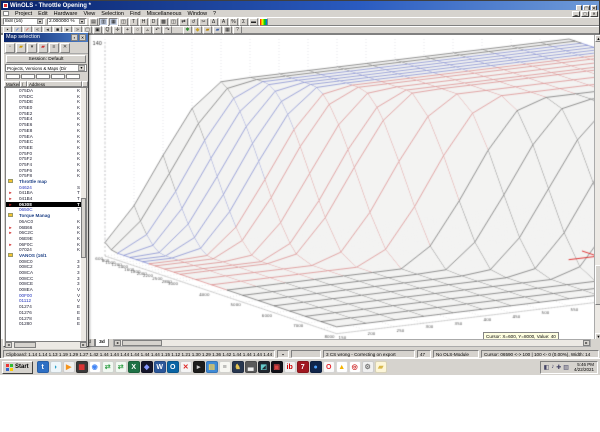 This screenshot has height=432, width=600. What do you see at coordinates (123, 21) in the screenshot?
I see `view-split-button: ◫` at bounding box center [123, 21].